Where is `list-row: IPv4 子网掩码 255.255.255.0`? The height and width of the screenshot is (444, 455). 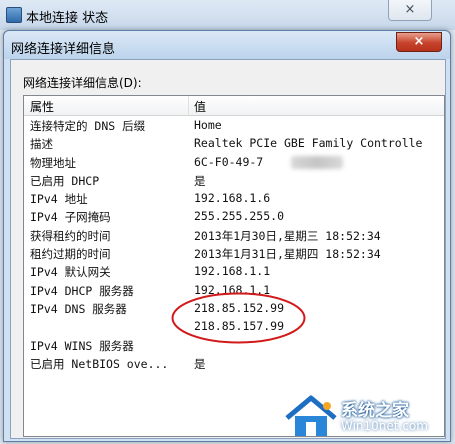
list-row: IPv4 子网掩码 255.255.255.0 is located at coordinates (234, 217).